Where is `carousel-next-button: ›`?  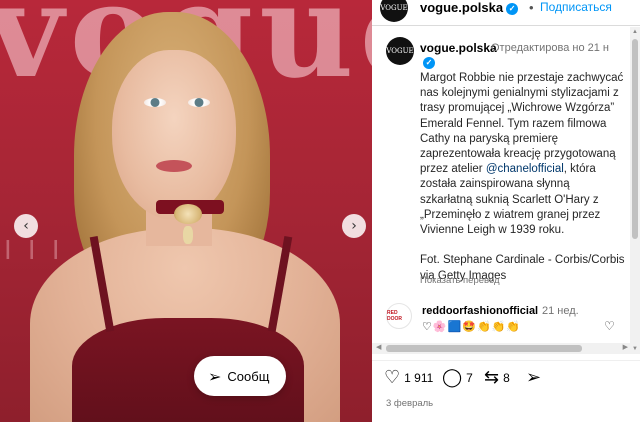
carousel-next-button: › is located at coordinates (354, 226).